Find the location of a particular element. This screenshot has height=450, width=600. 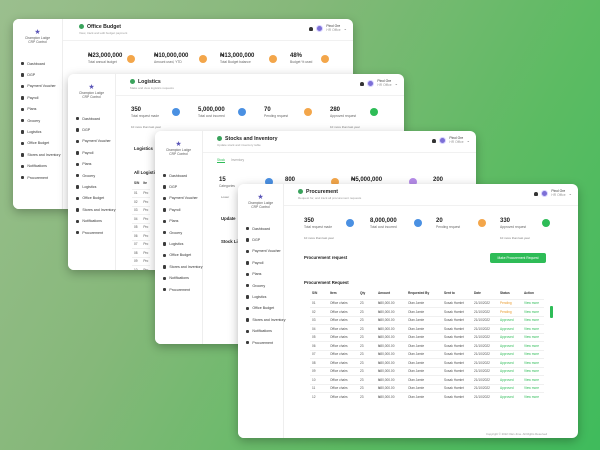

tab-inventory: Inventory is located at coordinates (237, 160).